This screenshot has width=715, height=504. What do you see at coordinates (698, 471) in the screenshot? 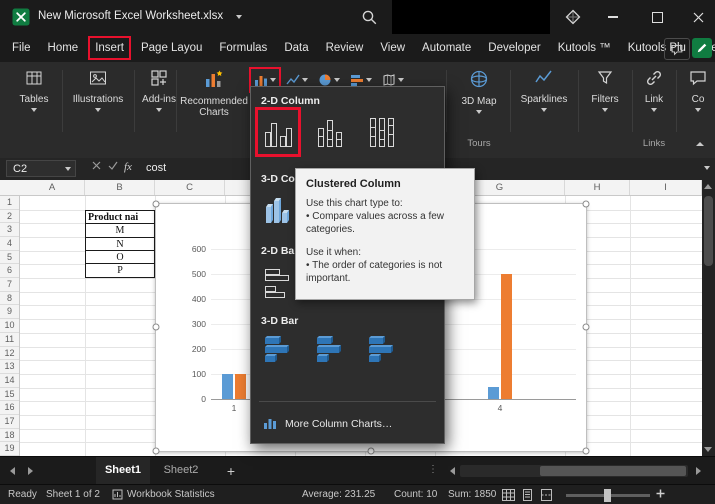
I see `scroll-right-icon` at bounding box center [698, 471].